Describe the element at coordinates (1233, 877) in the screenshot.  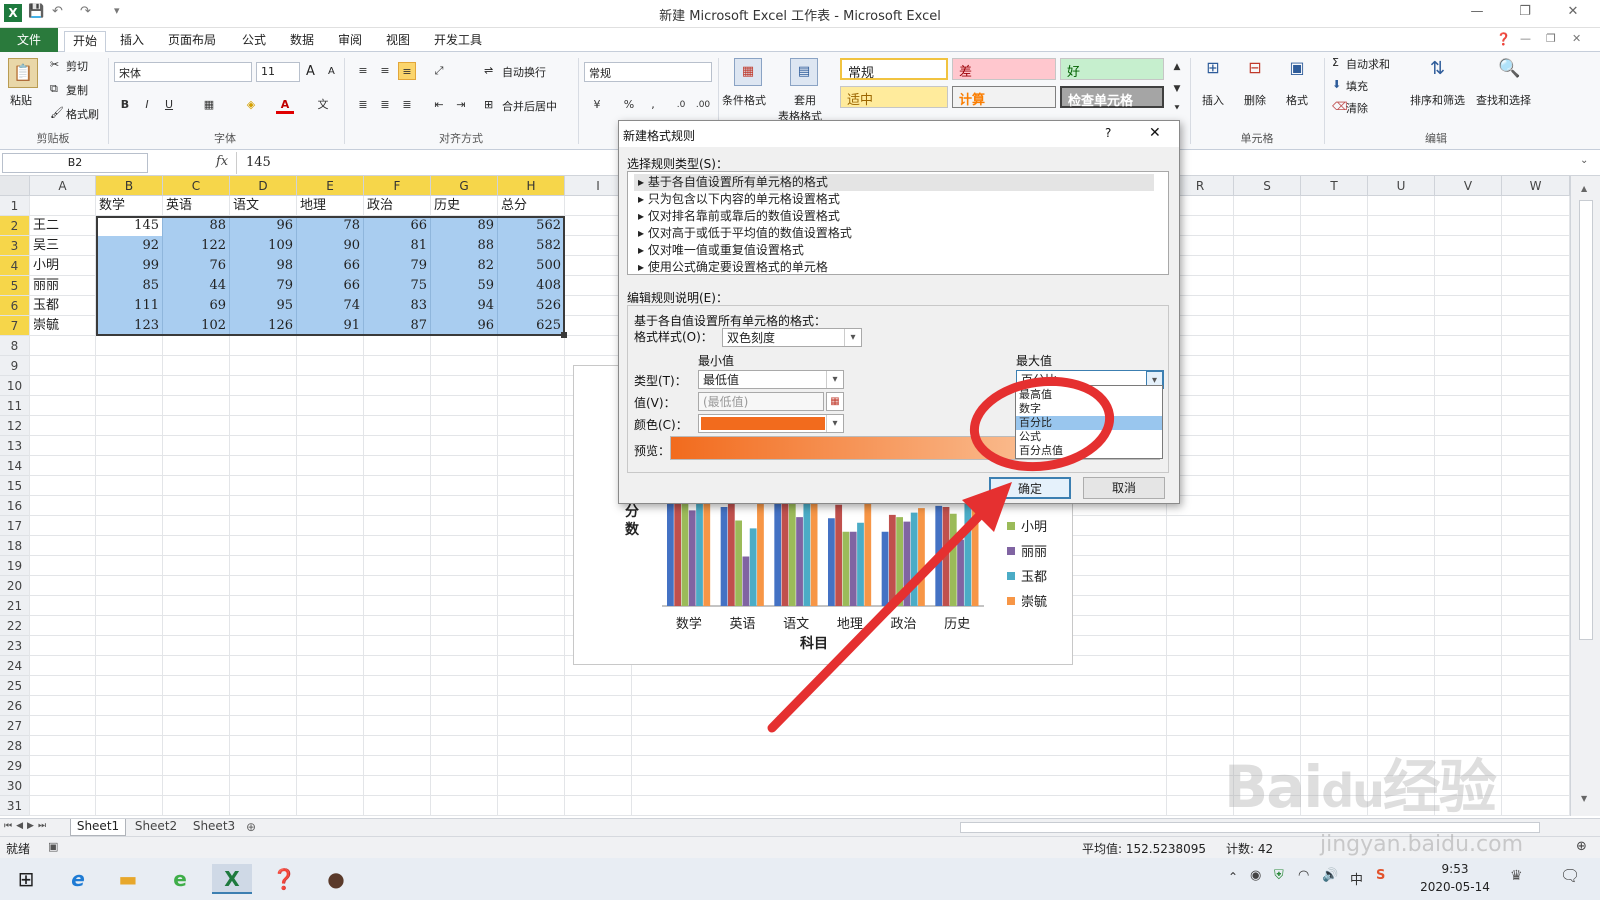
I see `show-hidden-icons-icon: ⌃` at that location.